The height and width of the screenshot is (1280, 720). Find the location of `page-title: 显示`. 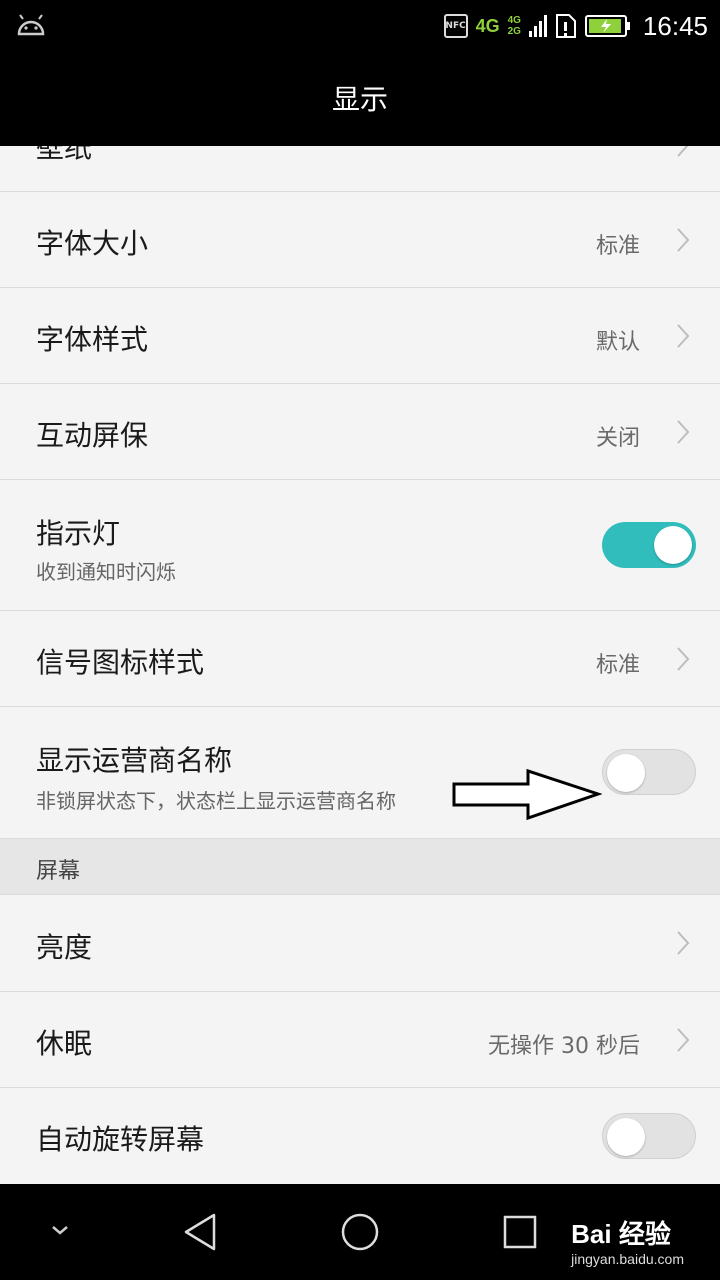

page-title: 显示 is located at coordinates (359, 99).